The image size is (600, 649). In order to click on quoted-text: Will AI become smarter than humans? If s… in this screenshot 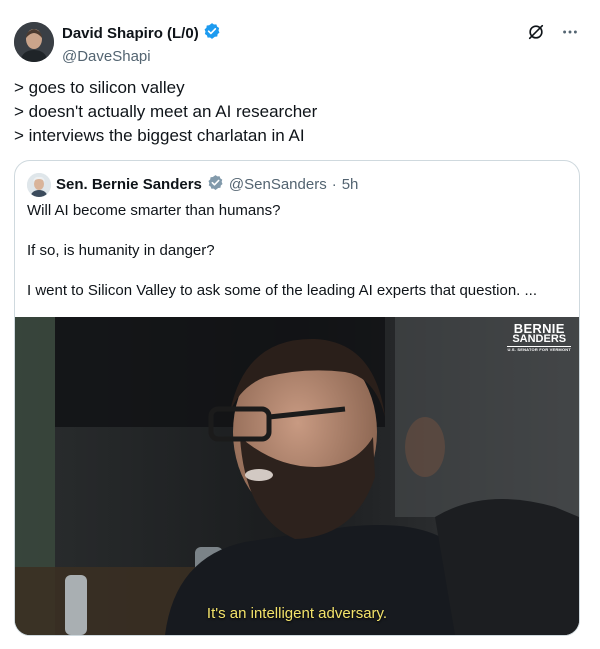, I will do `click(297, 251)`.